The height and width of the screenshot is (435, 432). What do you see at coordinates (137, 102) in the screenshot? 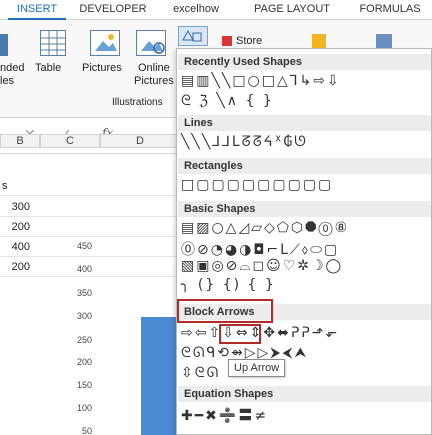
I see `illustrations-group-label: Illustrations` at bounding box center [137, 102].